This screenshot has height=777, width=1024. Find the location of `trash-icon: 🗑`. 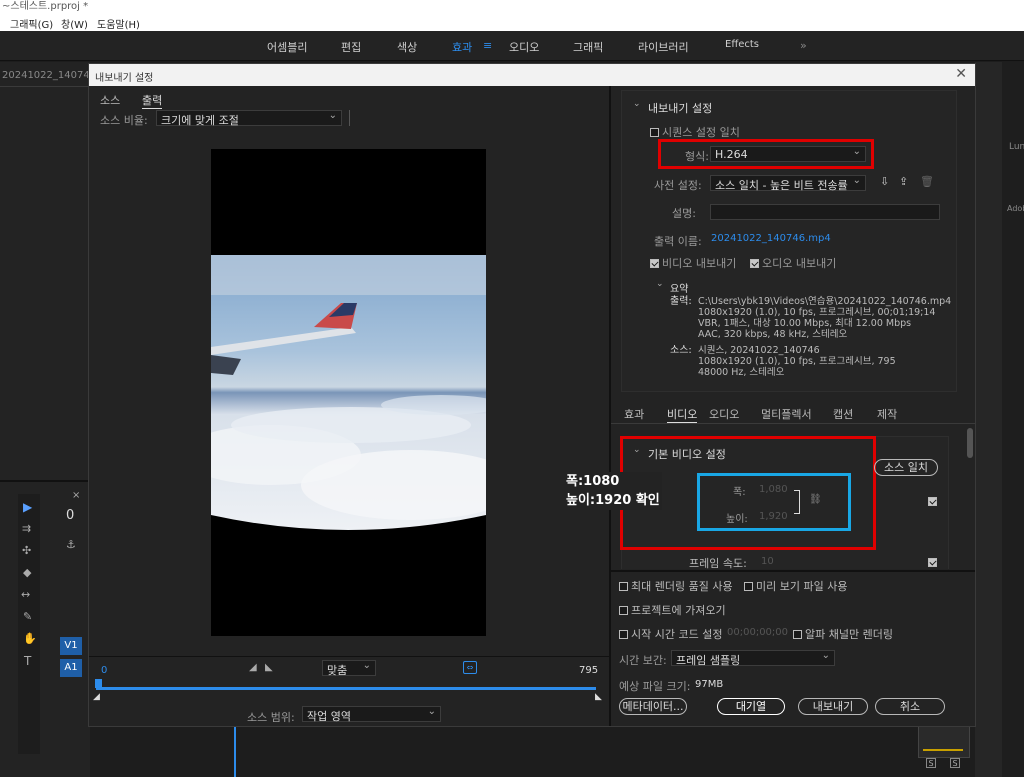

trash-icon: 🗑 is located at coordinates (927, 181).